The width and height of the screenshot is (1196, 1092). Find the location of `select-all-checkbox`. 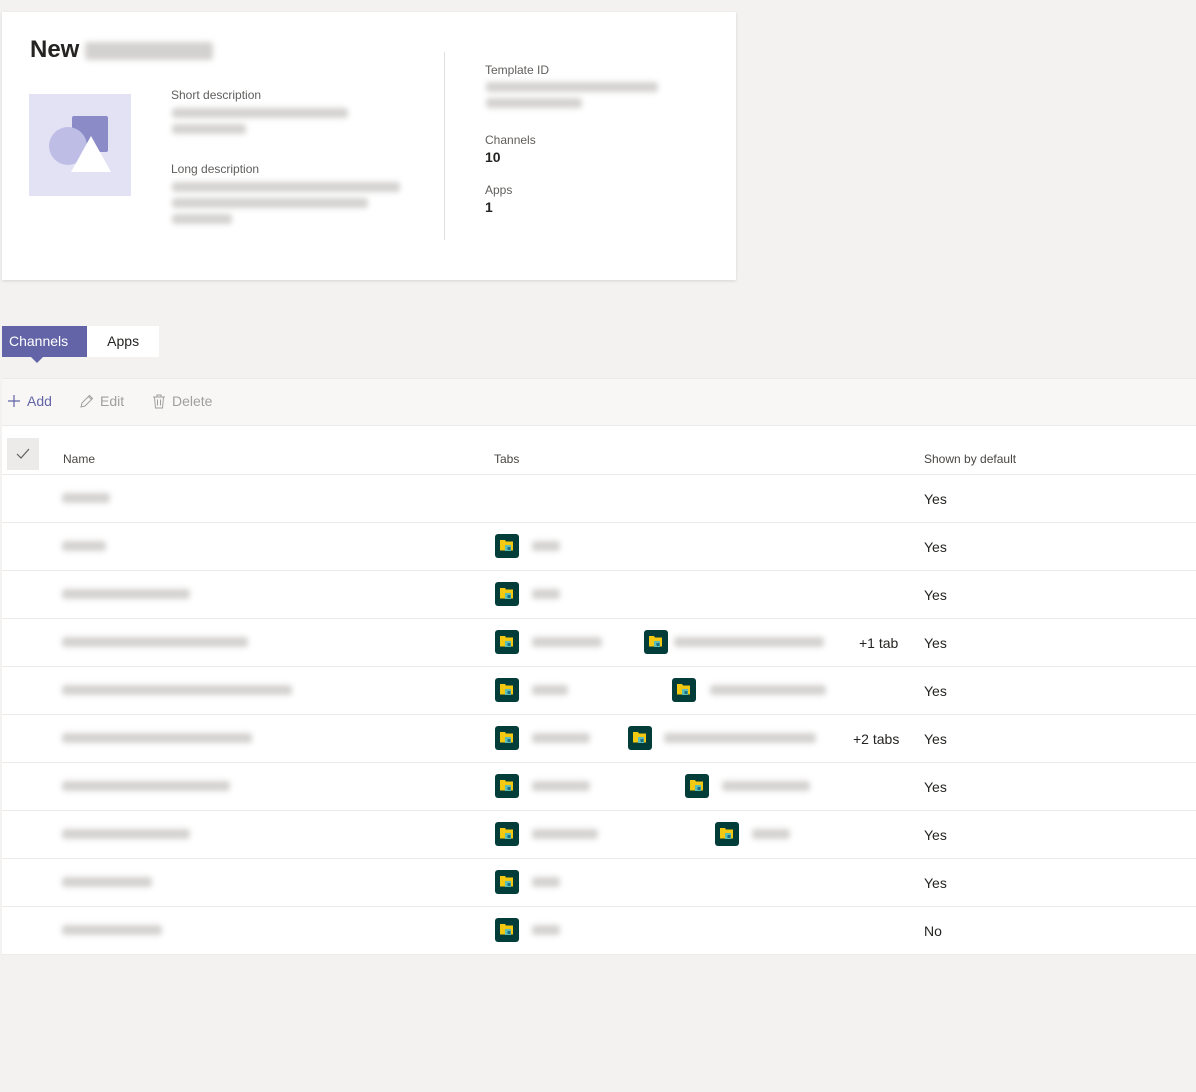

select-all-checkbox is located at coordinates (23, 454).